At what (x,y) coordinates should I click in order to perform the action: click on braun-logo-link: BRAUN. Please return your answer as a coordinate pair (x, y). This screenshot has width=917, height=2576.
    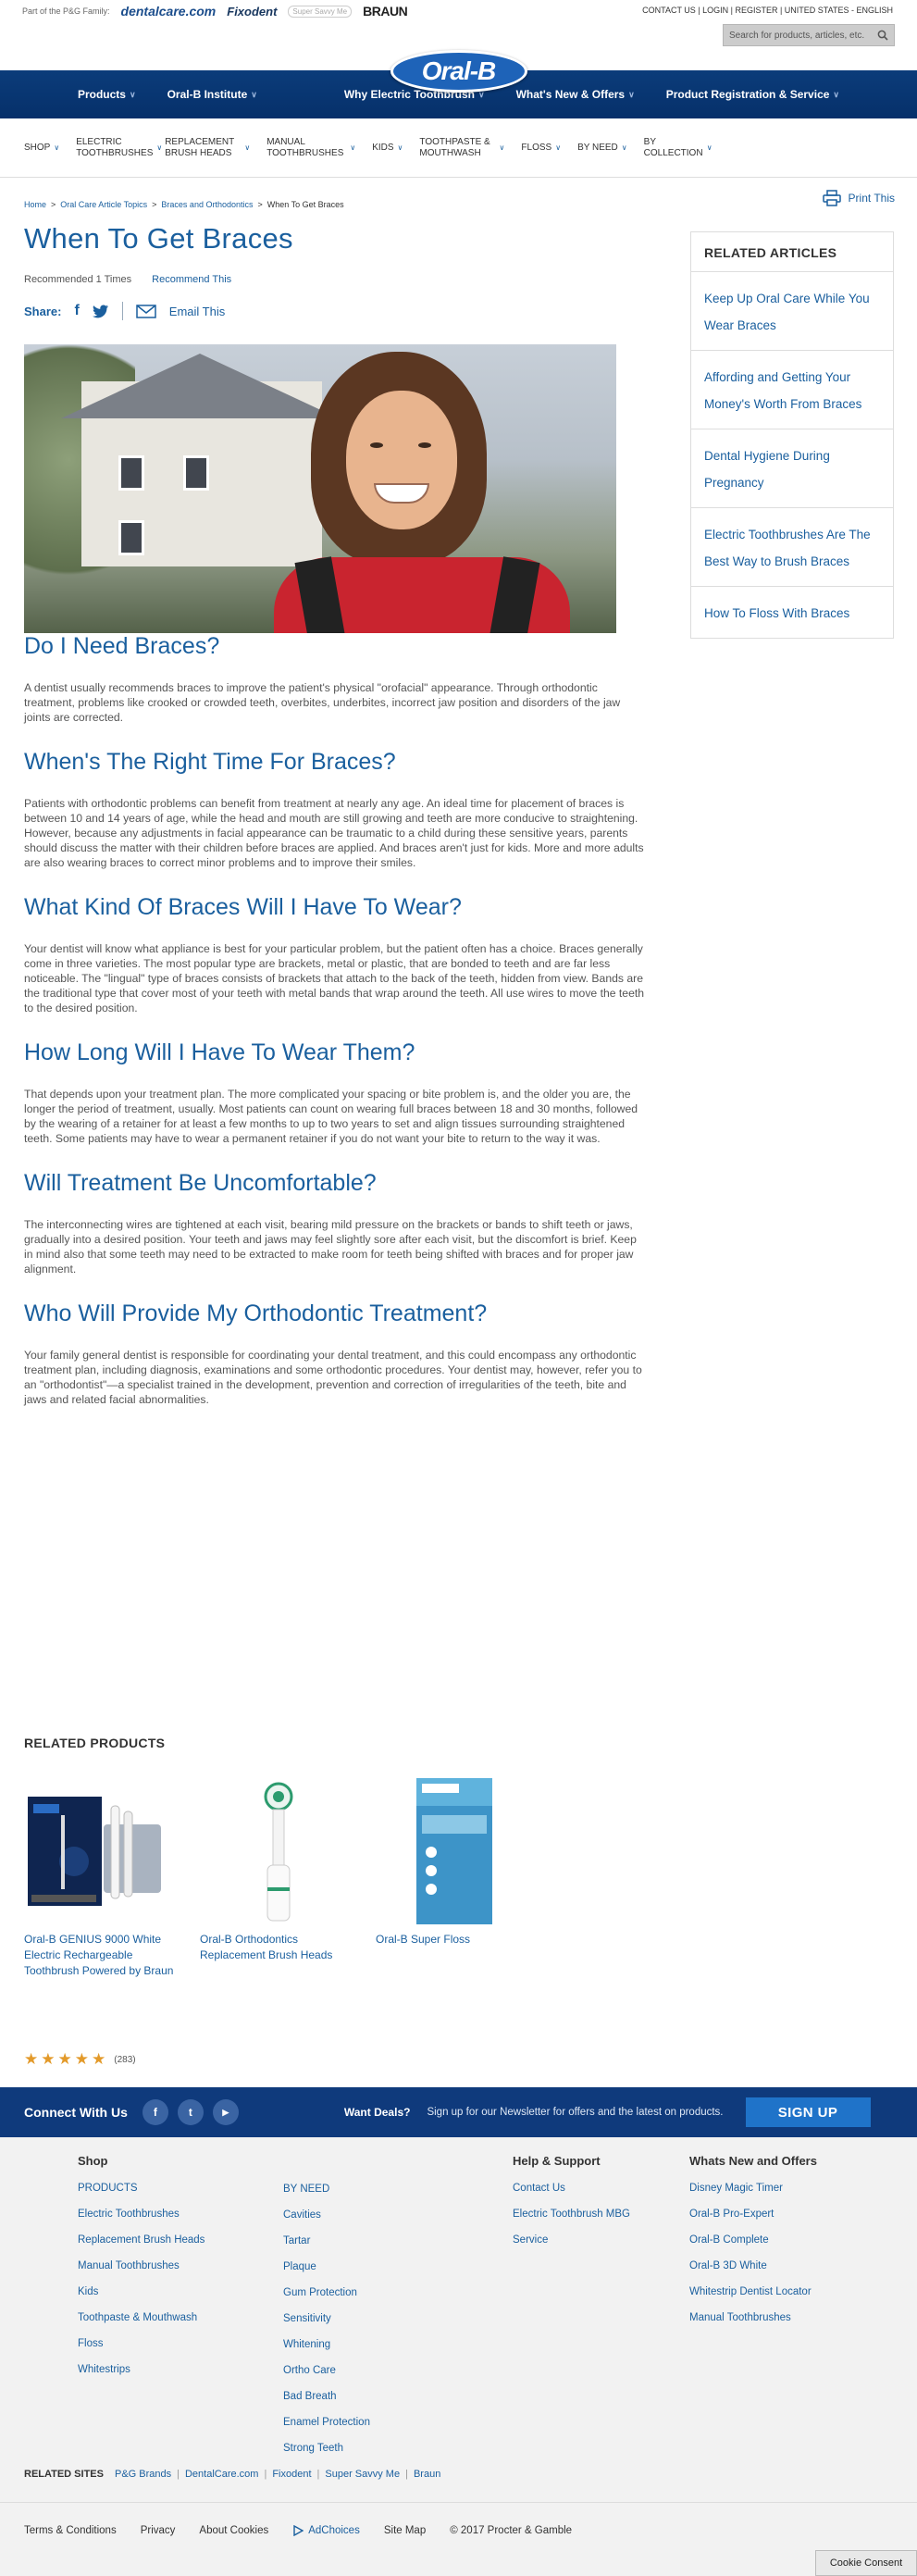
    Looking at the image, I should click on (385, 11).